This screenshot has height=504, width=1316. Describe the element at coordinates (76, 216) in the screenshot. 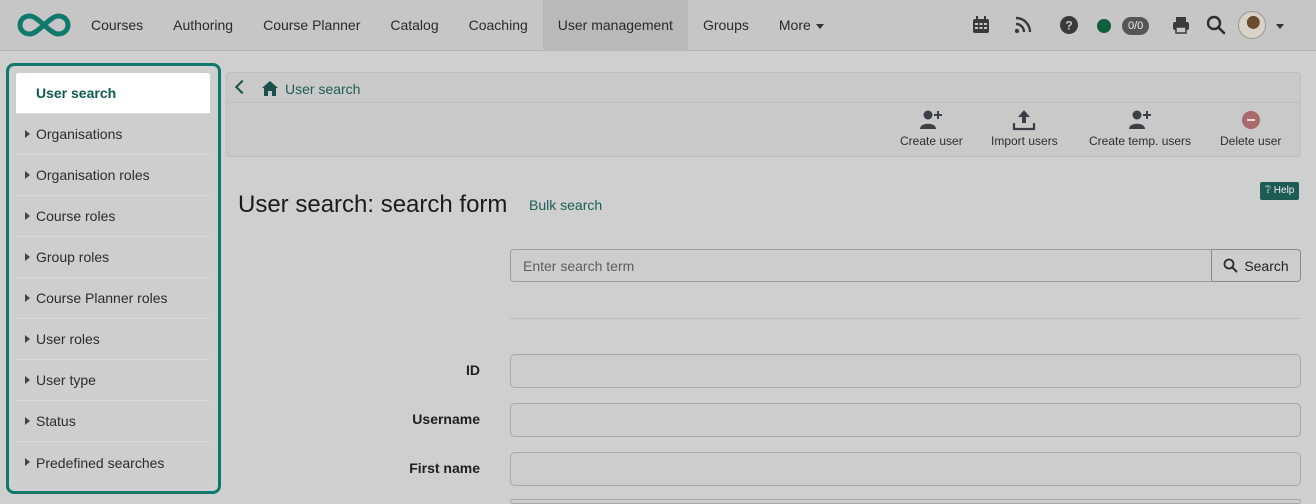

I see `sidebar-item-label: Course roles` at that location.